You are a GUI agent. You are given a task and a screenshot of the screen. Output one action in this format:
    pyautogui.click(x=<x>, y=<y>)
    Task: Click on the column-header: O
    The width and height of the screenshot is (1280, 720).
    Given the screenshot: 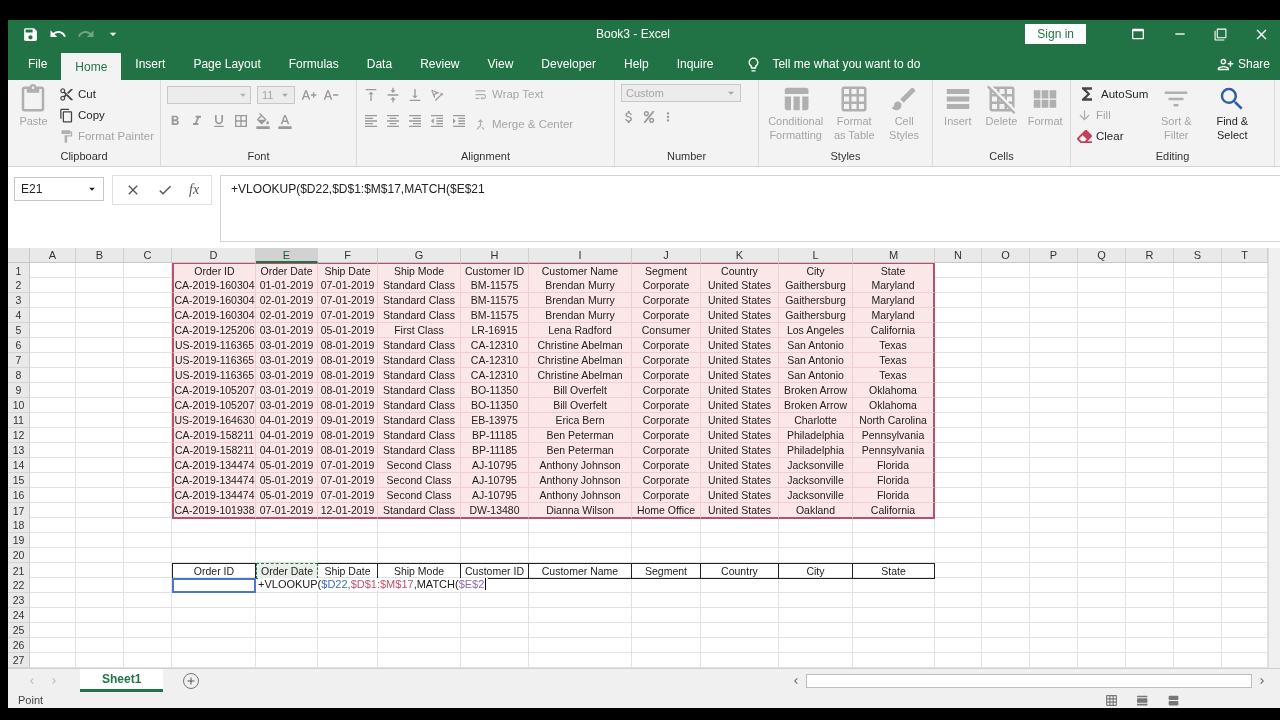 What is the action you would take?
    pyautogui.click(x=1006, y=255)
    